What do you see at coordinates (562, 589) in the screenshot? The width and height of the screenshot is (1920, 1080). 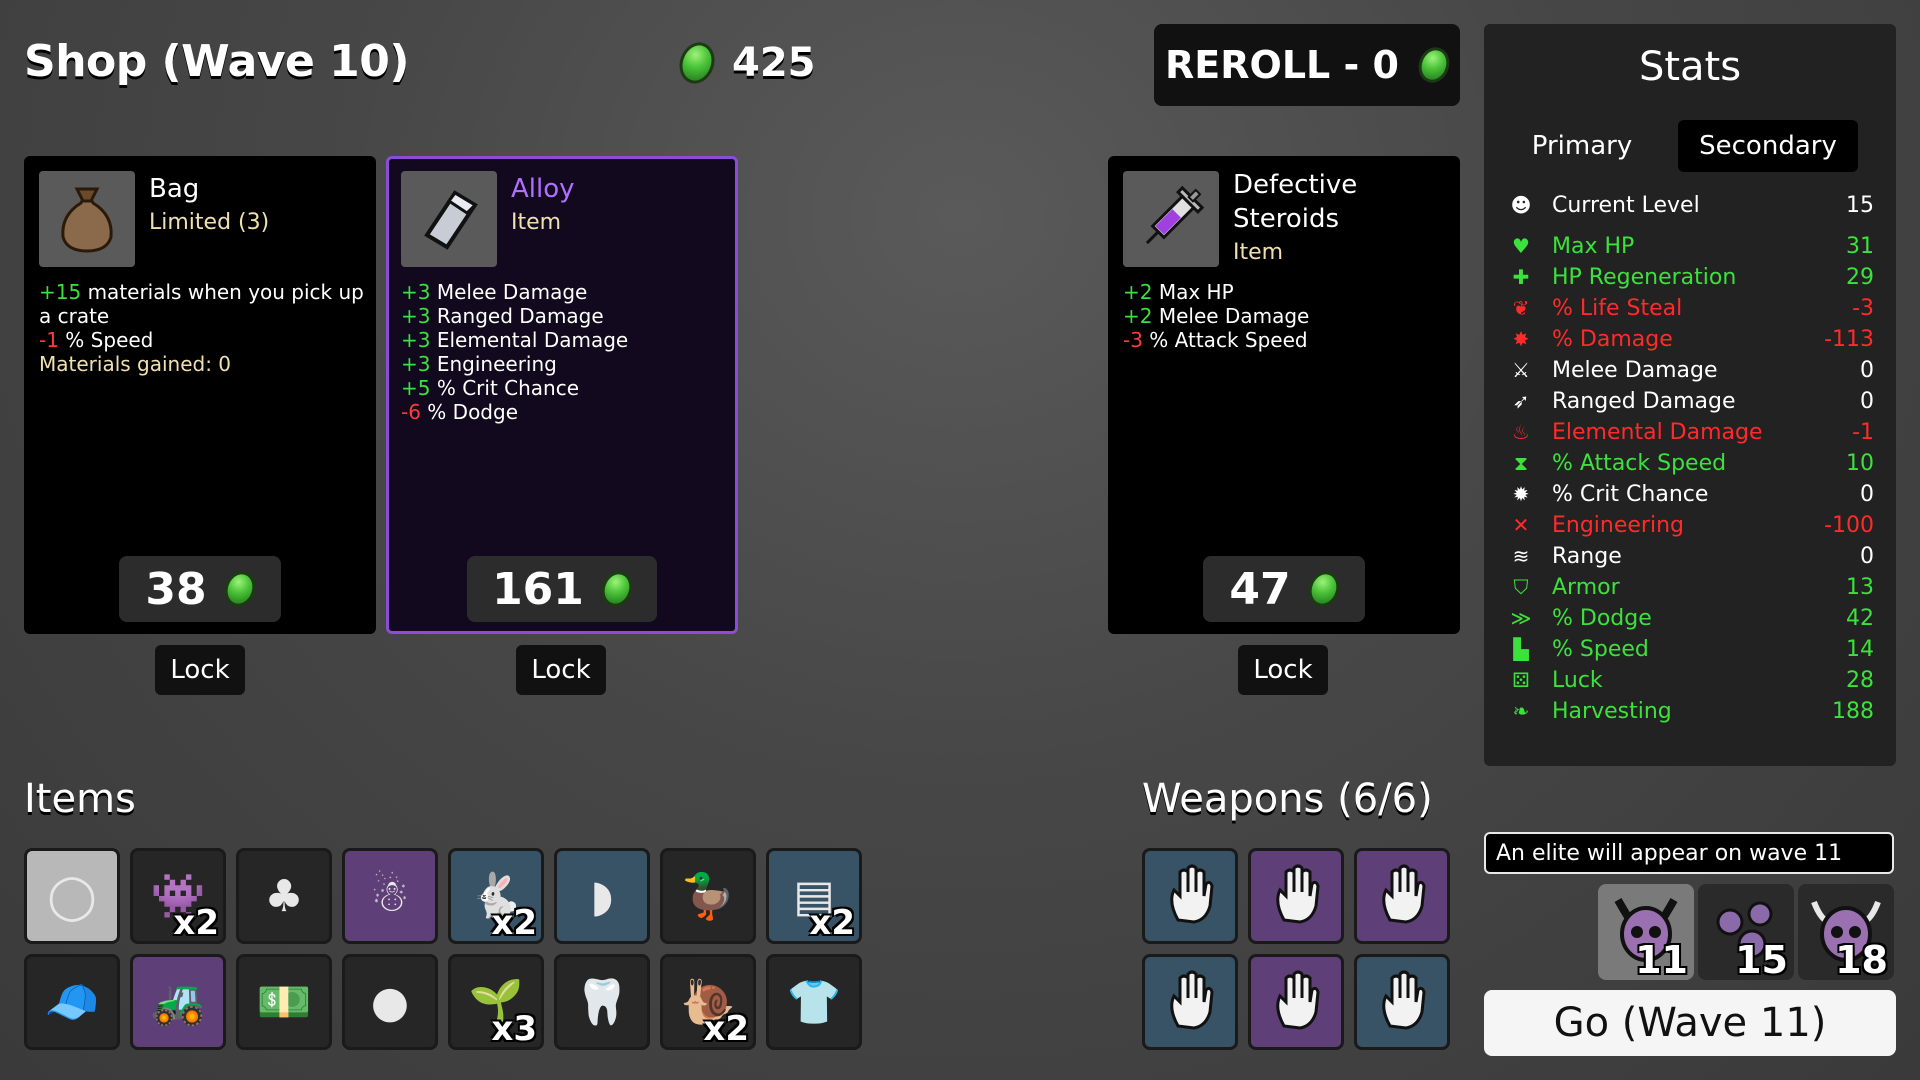 I see `price-tag: 161` at bounding box center [562, 589].